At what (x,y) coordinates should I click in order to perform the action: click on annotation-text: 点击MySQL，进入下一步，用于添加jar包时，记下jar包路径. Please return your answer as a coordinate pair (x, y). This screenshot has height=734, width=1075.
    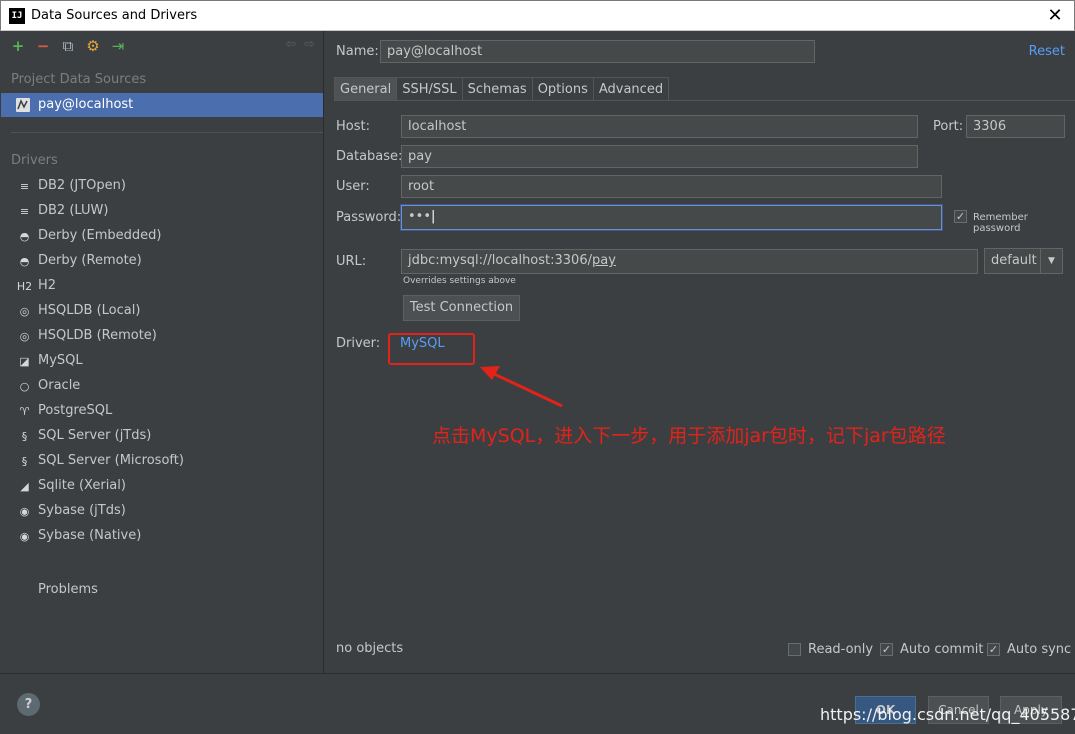
    Looking at the image, I should click on (689, 436).